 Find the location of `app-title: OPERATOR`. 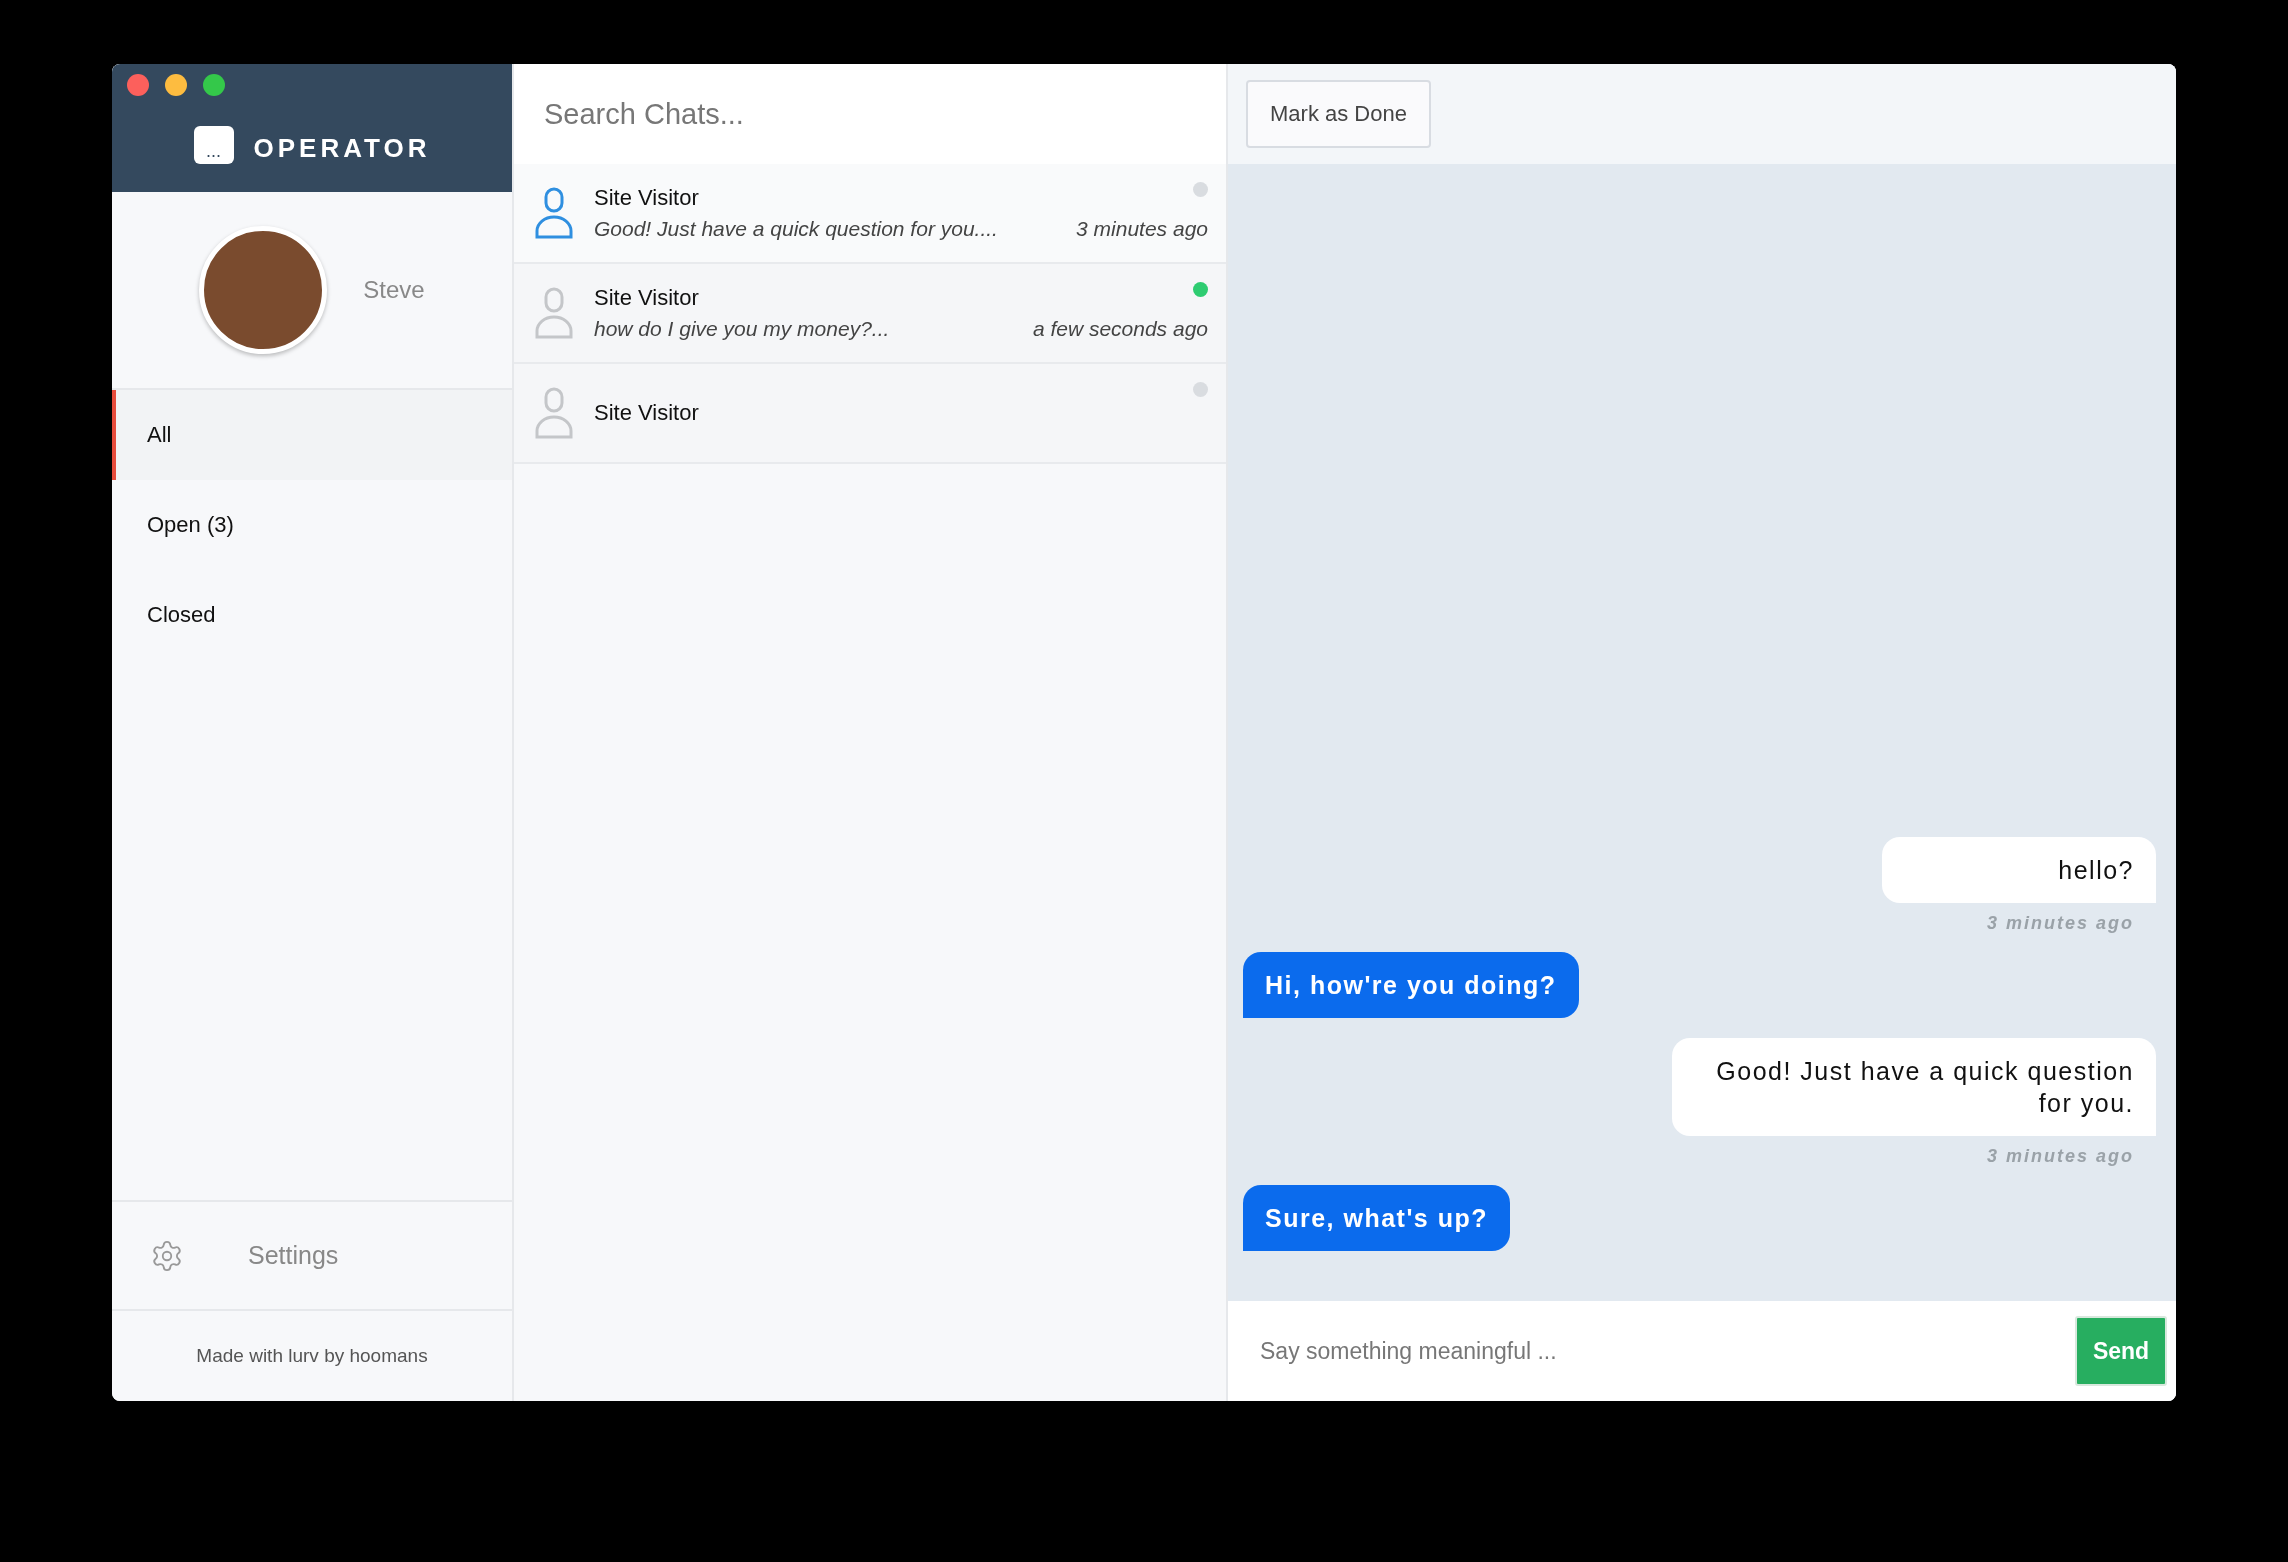

app-title: OPERATOR is located at coordinates (342, 148).